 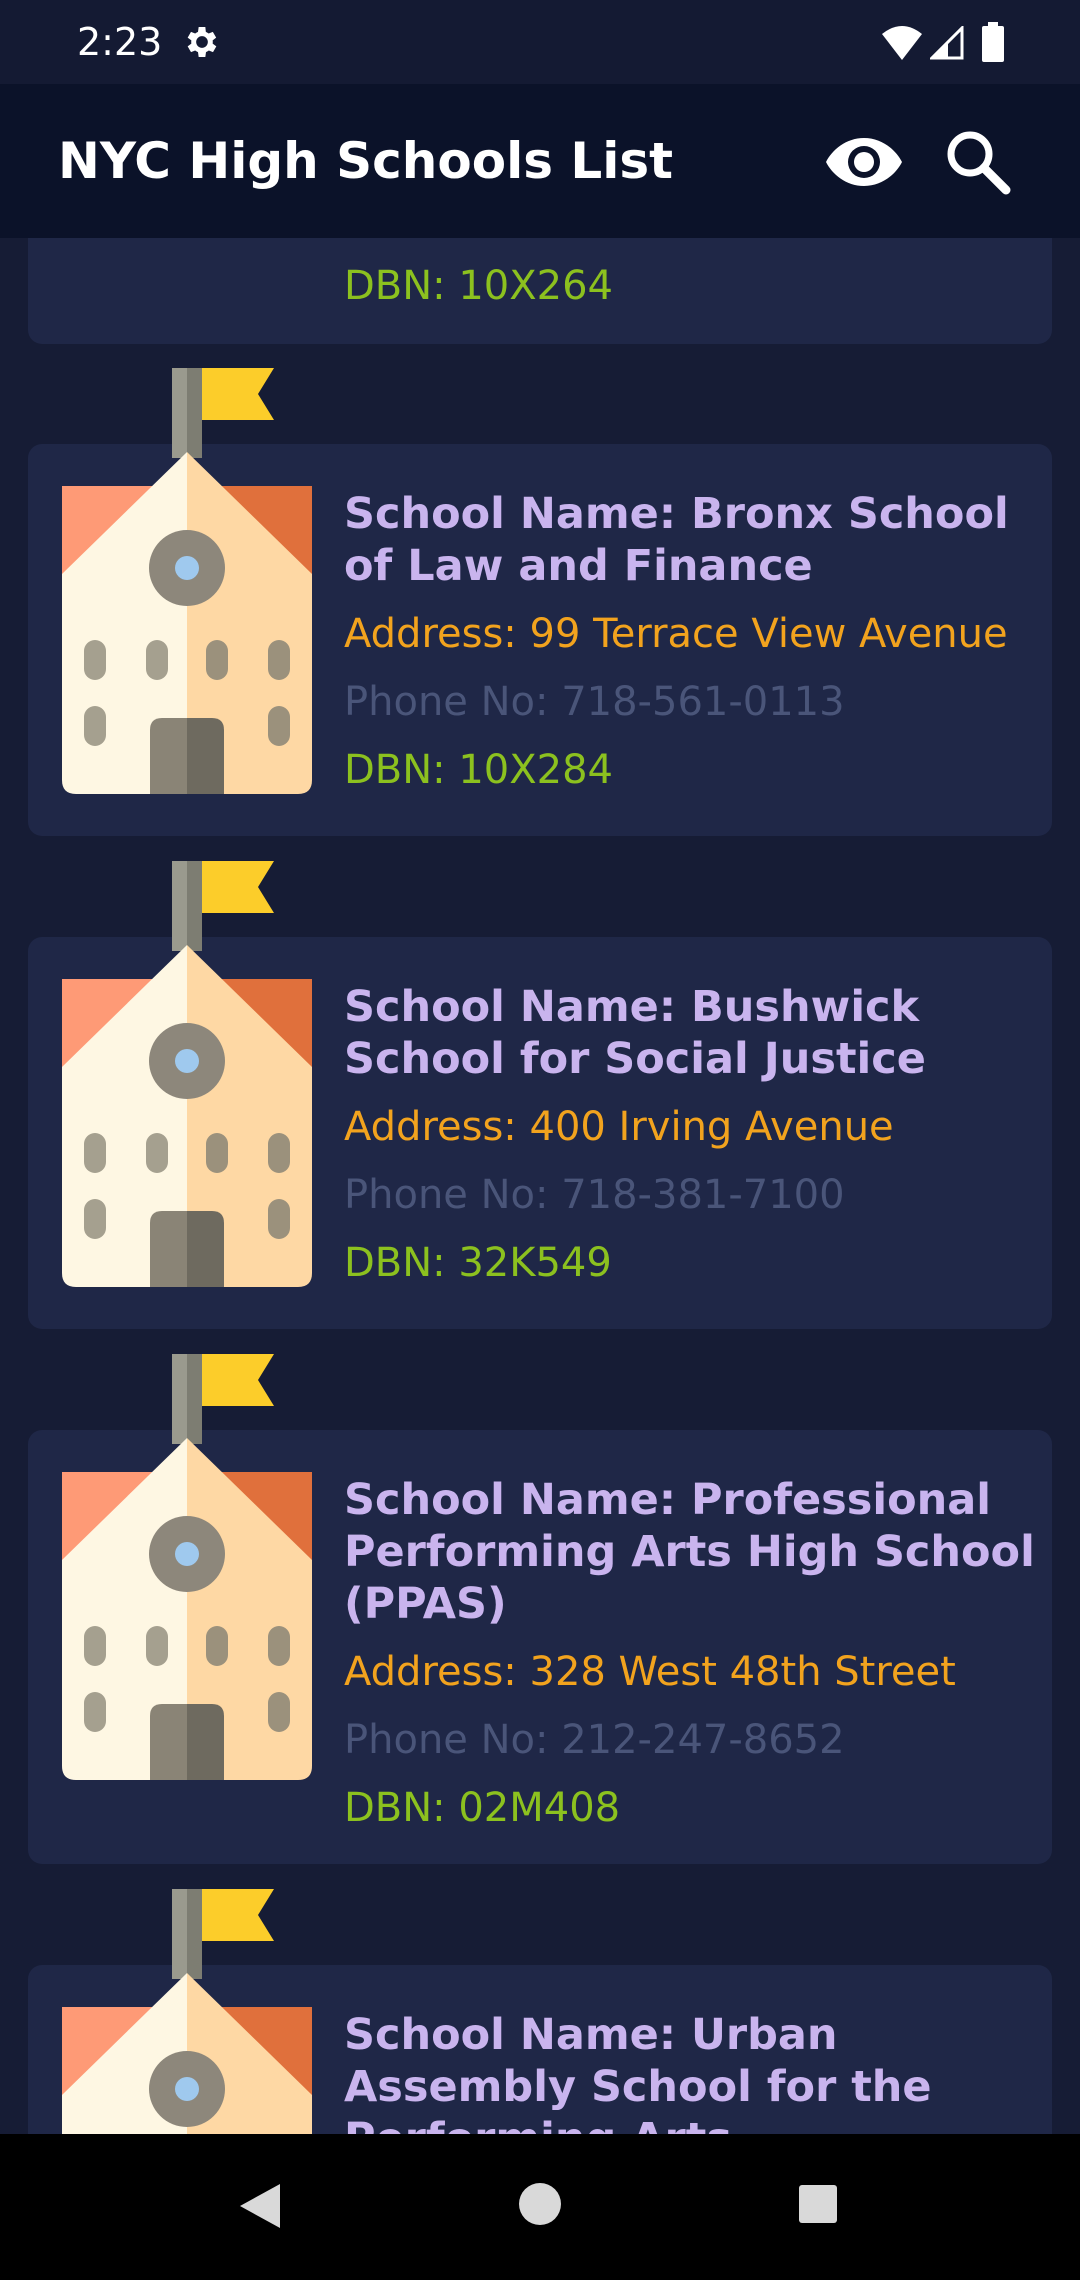 What do you see at coordinates (260, 2206) in the screenshot?
I see `back-icon` at bounding box center [260, 2206].